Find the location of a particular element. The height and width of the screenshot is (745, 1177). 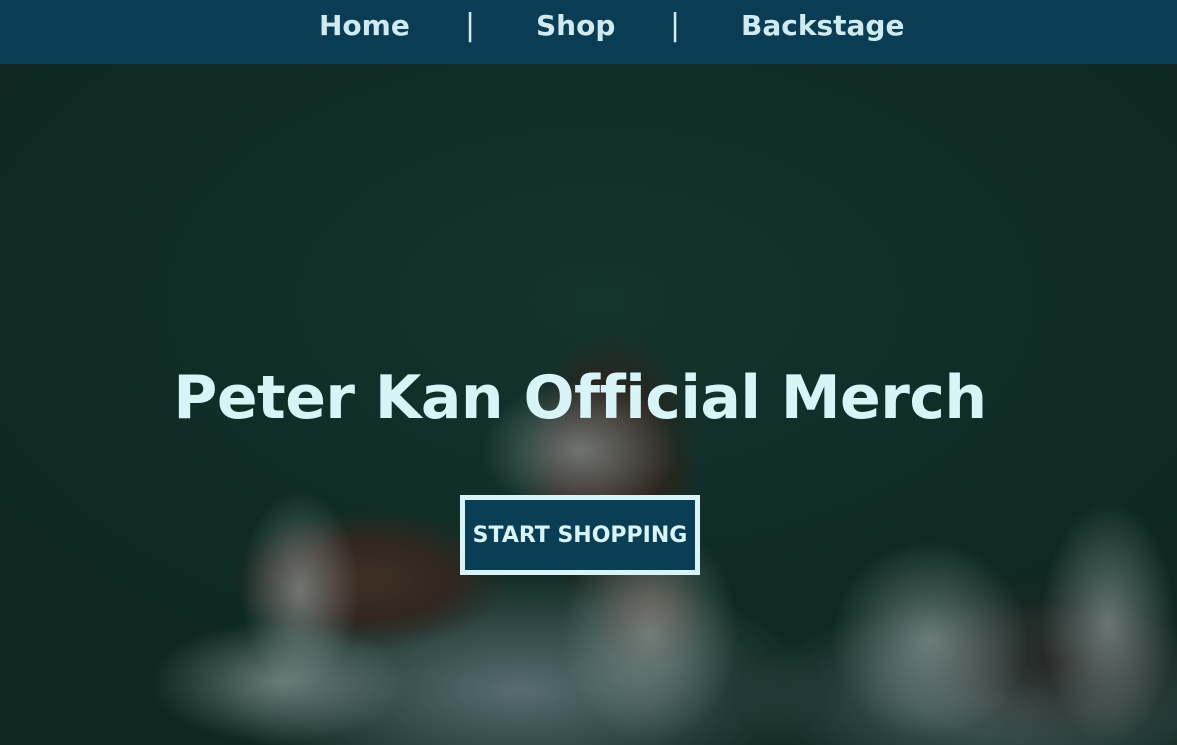

nav-shop-link: Shop is located at coordinates (575, 26).